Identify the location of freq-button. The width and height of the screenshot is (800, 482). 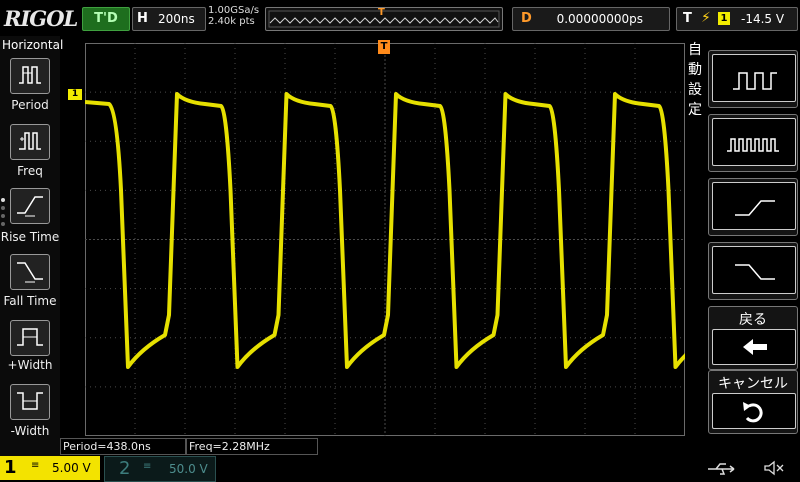
(30, 142).